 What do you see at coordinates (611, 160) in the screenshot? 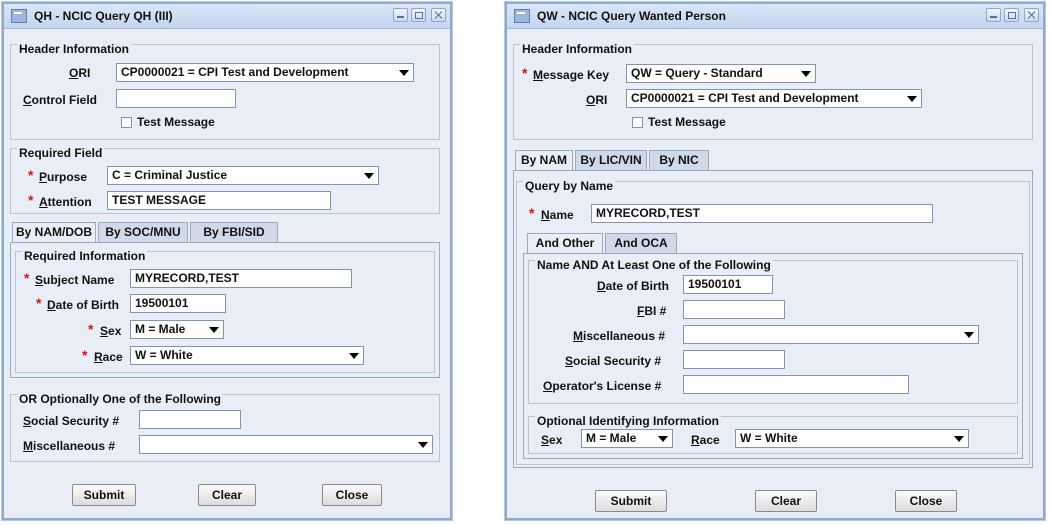
I see `tab-by-lic-vin: By LIC/VIN` at bounding box center [611, 160].